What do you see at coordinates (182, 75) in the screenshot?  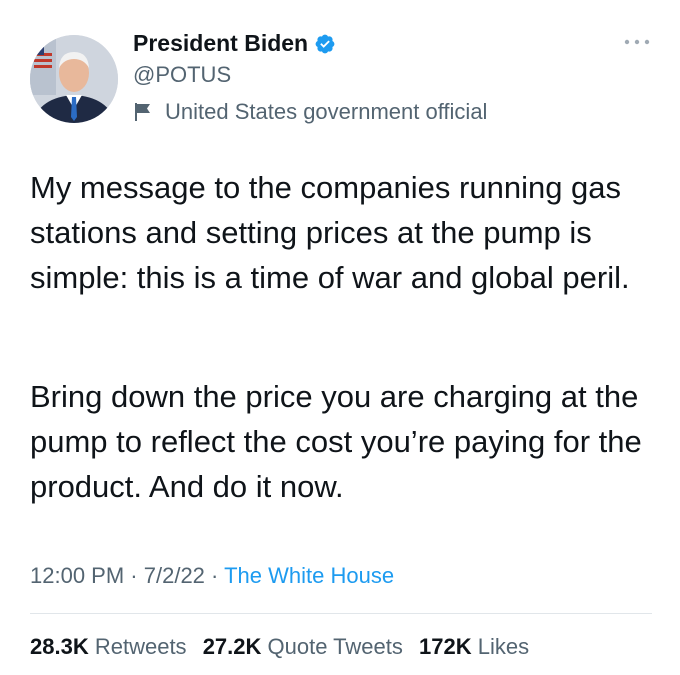 I see `author-handle: @POTUS` at bounding box center [182, 75].